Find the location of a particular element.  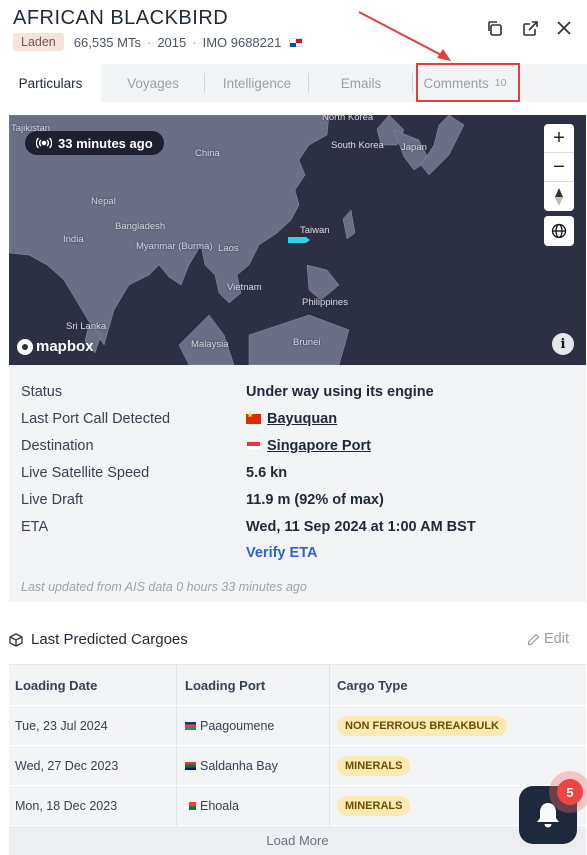

loading-port: Paagoumene is located at coordinates (229, 726).